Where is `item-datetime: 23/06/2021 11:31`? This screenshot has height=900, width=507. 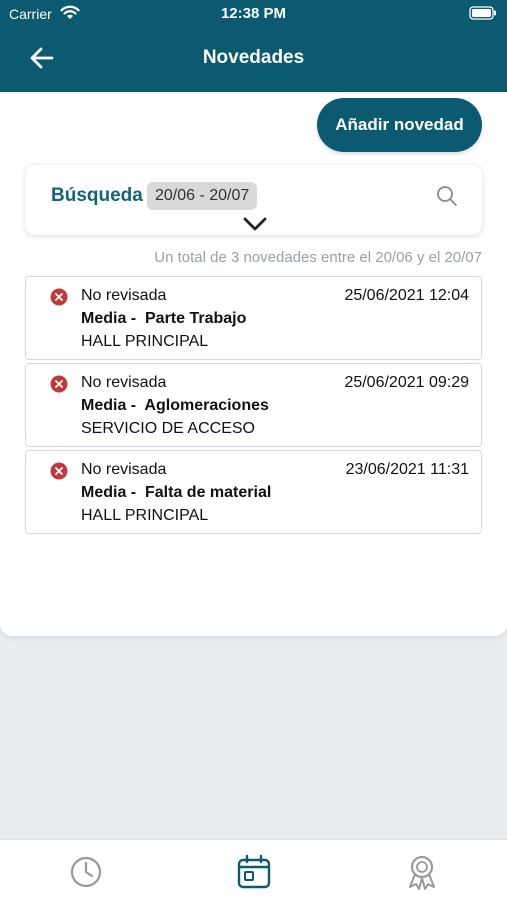 item-datetime: 23/06/2021 11:31 is located at coordinates (407, 469).